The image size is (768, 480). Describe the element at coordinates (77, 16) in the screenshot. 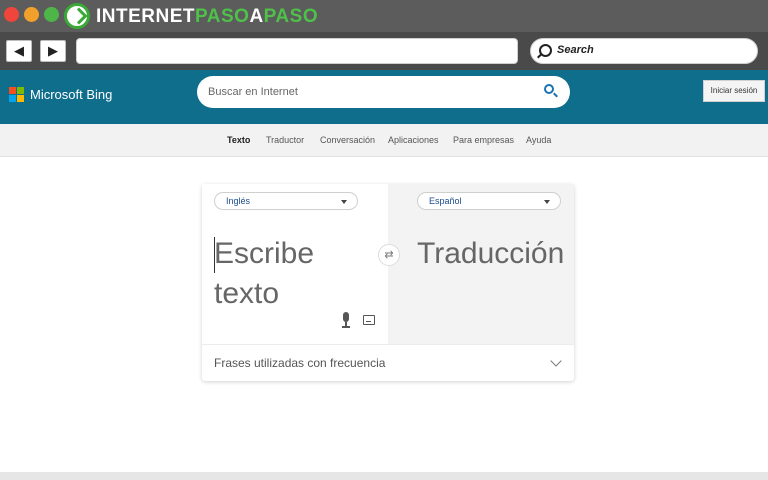

I see `brand-check-icon` at that location.